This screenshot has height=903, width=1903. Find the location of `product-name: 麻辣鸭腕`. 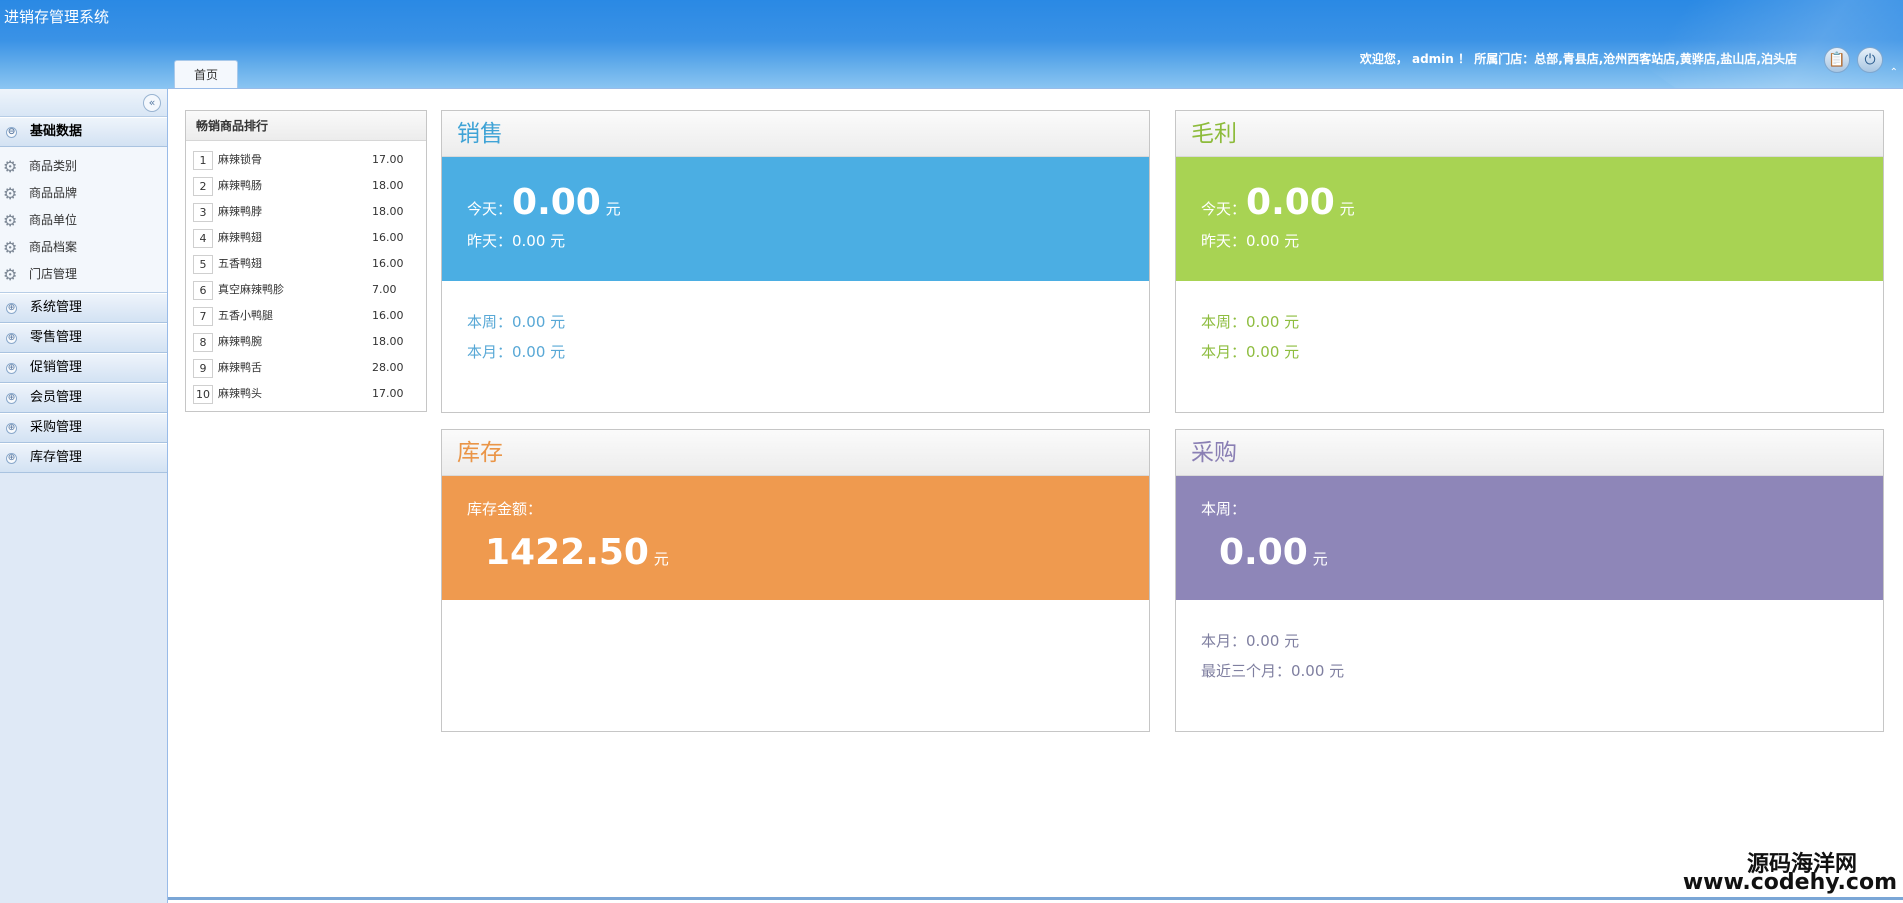

product-name: 麻辣鸭腕 is located at coordinates (240, 341).